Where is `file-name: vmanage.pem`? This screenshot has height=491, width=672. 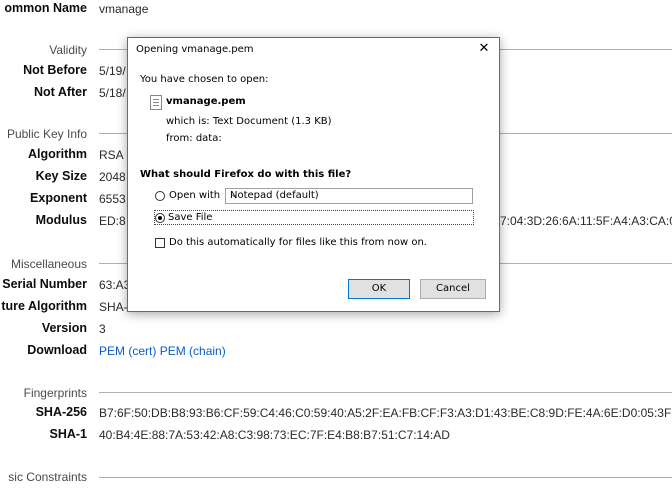 file-name: vmanage.pem is located at coordinates (206, 101).